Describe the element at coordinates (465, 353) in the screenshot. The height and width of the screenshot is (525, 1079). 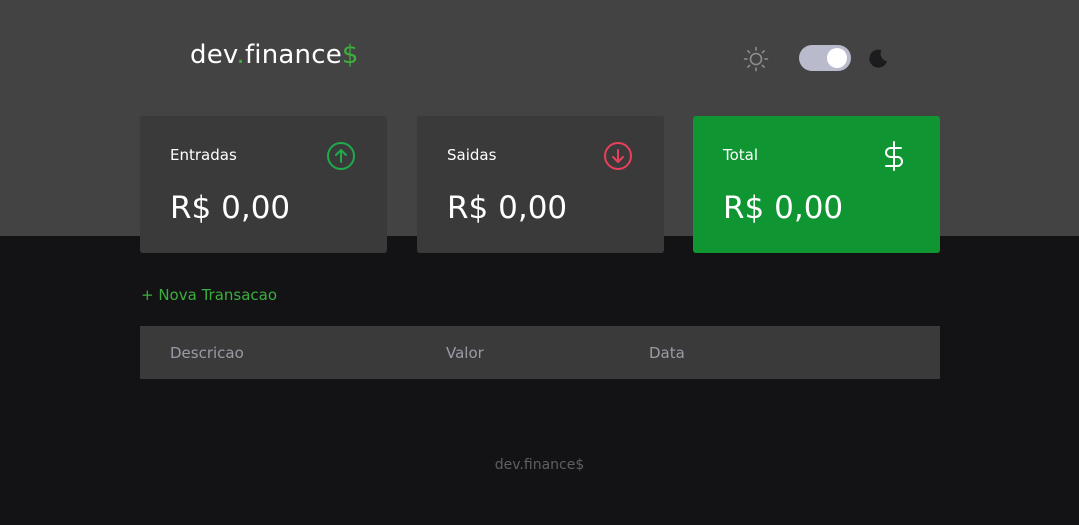
I see `column-value: Valor` at that location.